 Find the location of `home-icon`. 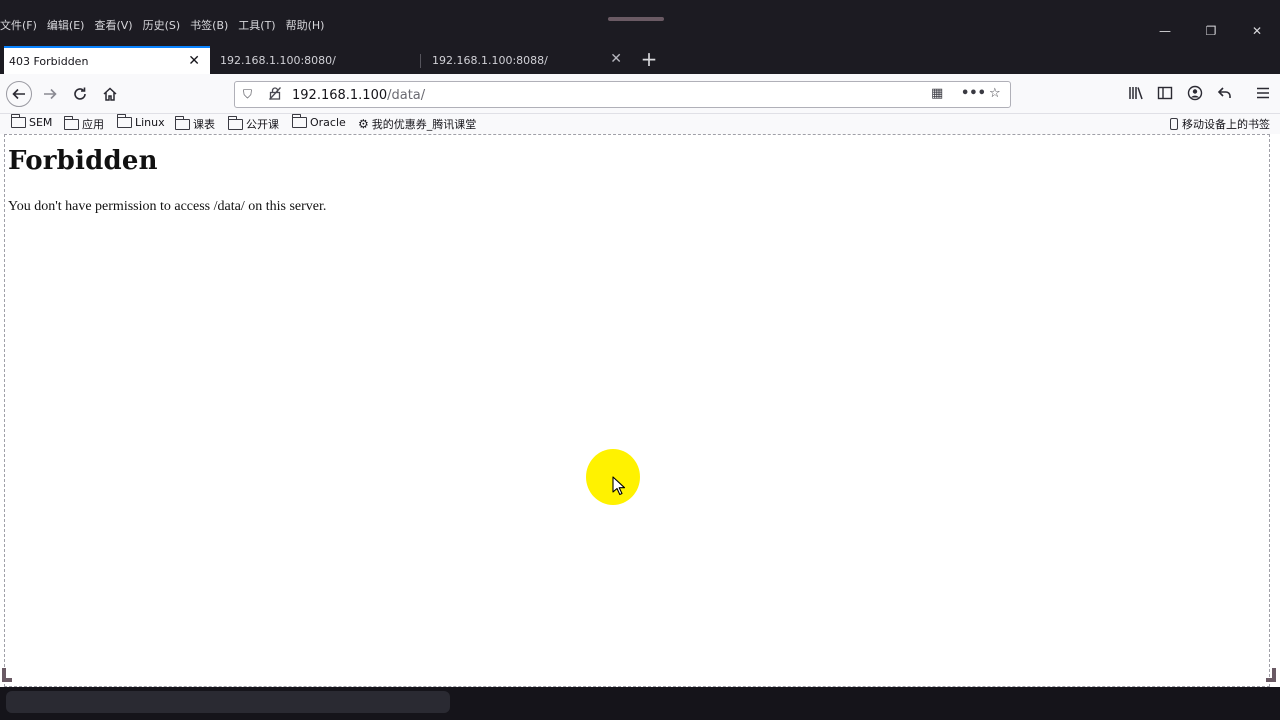

home-icon is located at coordinates (110, 94).